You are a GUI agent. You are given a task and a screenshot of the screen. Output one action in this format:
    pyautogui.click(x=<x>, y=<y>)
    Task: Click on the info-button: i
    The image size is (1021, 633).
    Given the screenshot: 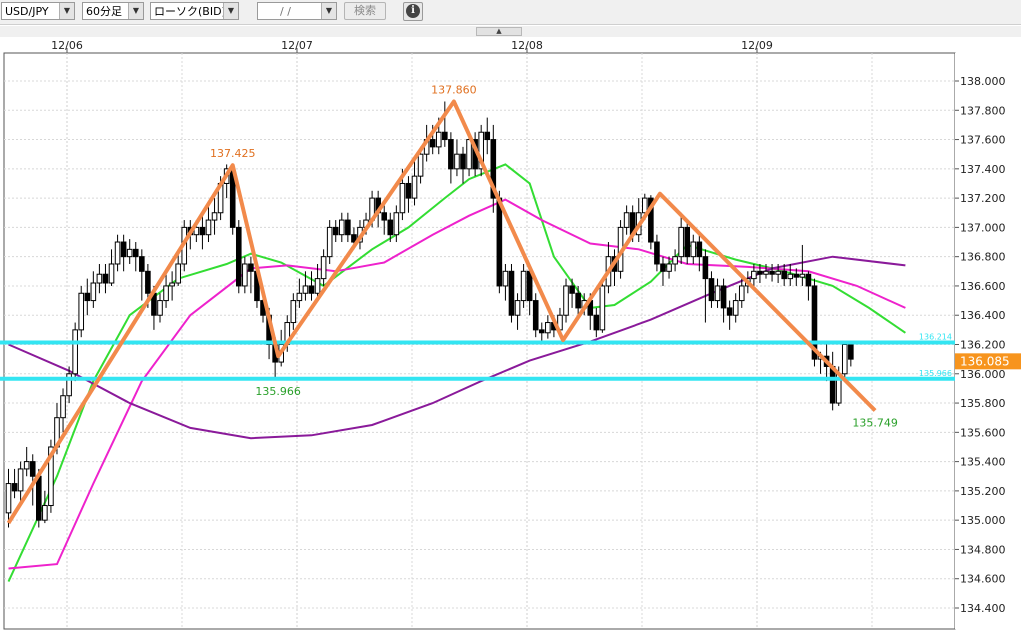 What is the action you would take?
    pyautogui.click(x=413, y=11)
    